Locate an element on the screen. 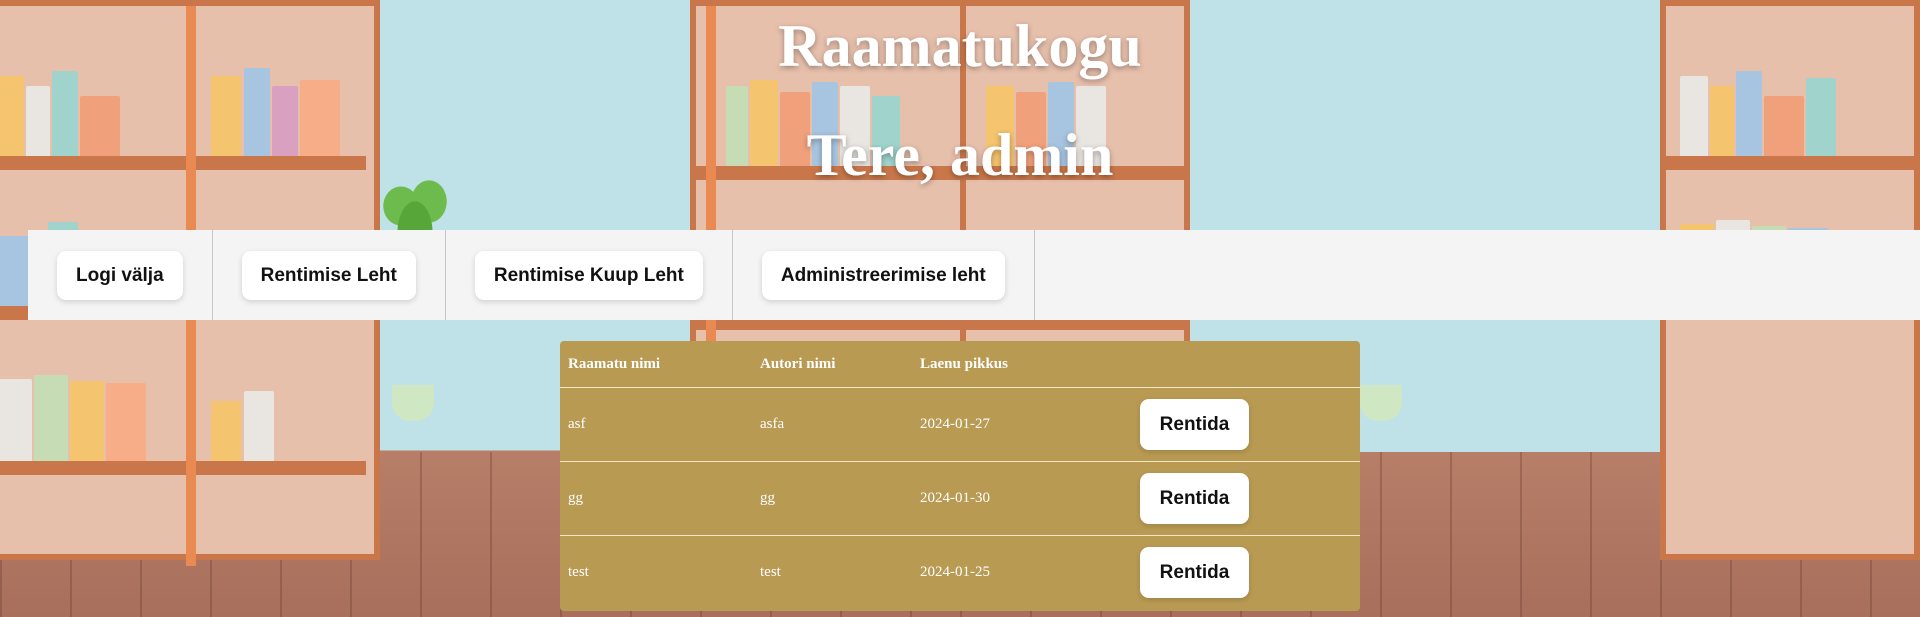 This screenshot has width=1920, height=617. cell-loan-length: 2024-01-30 is located at coordinates (1017, 498).